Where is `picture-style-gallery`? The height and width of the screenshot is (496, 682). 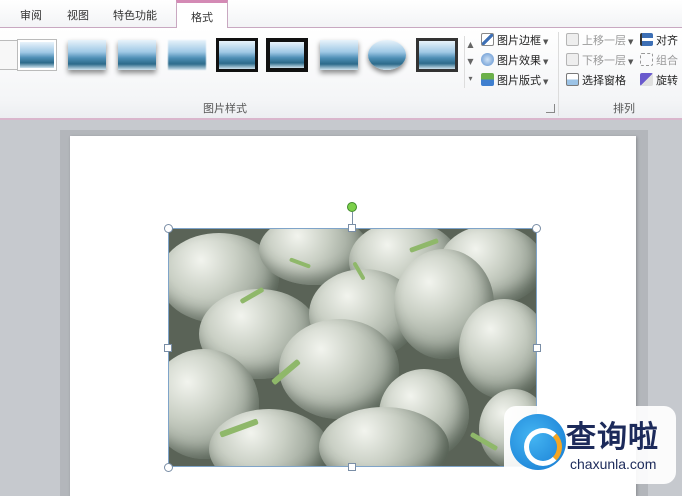 picture-style-gallery is located at coordinates (231, 59).